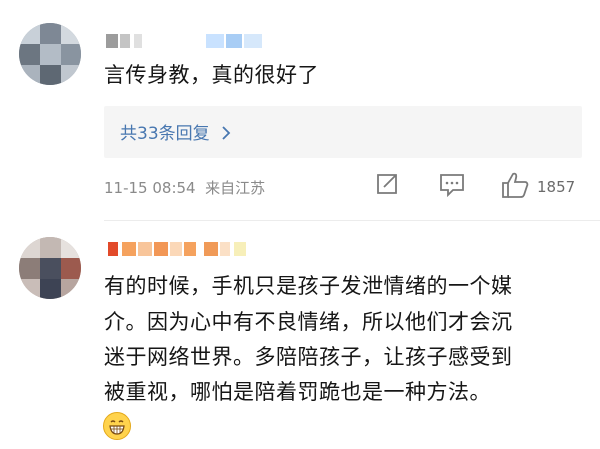  What do you see at coordinates (297, 392) in the screenshot?
I see `comment-text-line-4: 被重视，哪怕是陪着罚跪也是一种方法。` at bounding box center [297, 392].